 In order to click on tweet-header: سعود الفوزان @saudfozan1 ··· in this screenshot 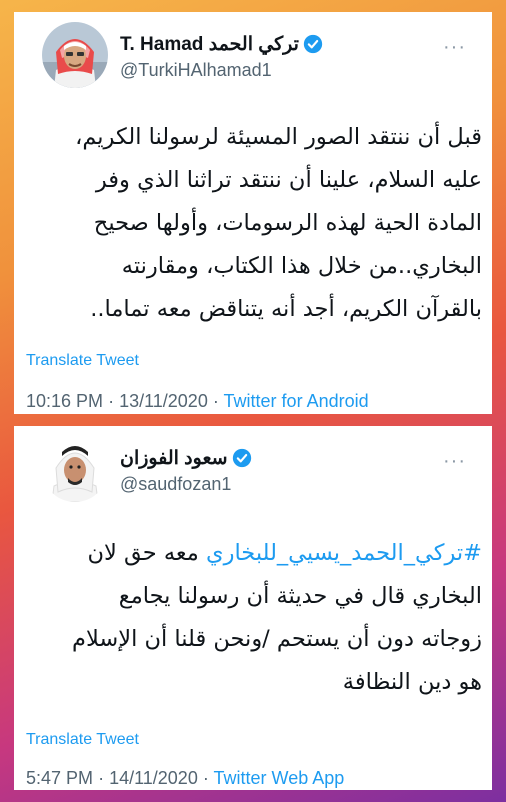, I will do `click(253, 466)`.